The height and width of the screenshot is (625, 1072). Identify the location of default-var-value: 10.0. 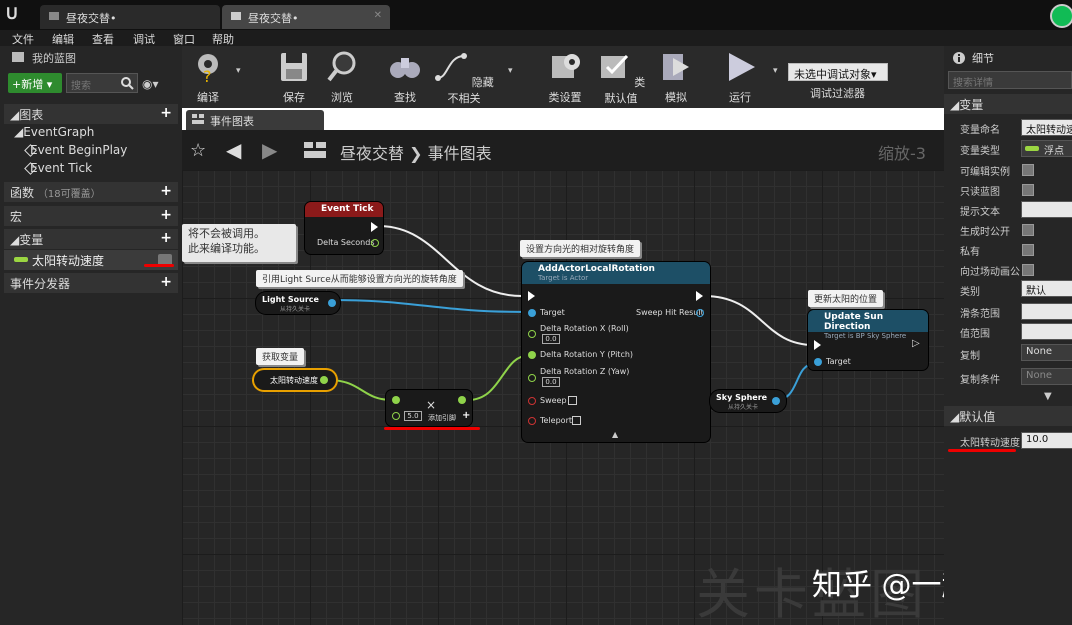
(1046, 440).